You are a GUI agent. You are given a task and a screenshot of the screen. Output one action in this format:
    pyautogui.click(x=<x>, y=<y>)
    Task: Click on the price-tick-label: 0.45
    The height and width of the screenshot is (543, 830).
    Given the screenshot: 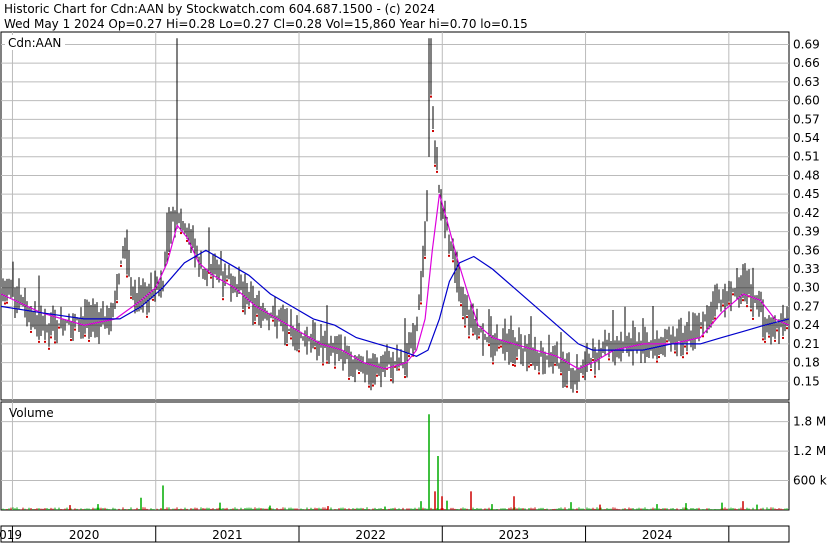 What is the action you would take?
    pyautogui.click(x=806, y=194)
    